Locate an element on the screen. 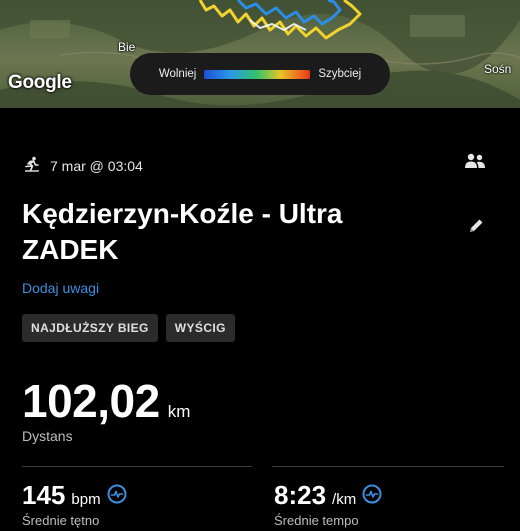 Image resolution: width=520 pixels, height=531 pixels. pace-unit: /km is located at coordinates (344, 499).